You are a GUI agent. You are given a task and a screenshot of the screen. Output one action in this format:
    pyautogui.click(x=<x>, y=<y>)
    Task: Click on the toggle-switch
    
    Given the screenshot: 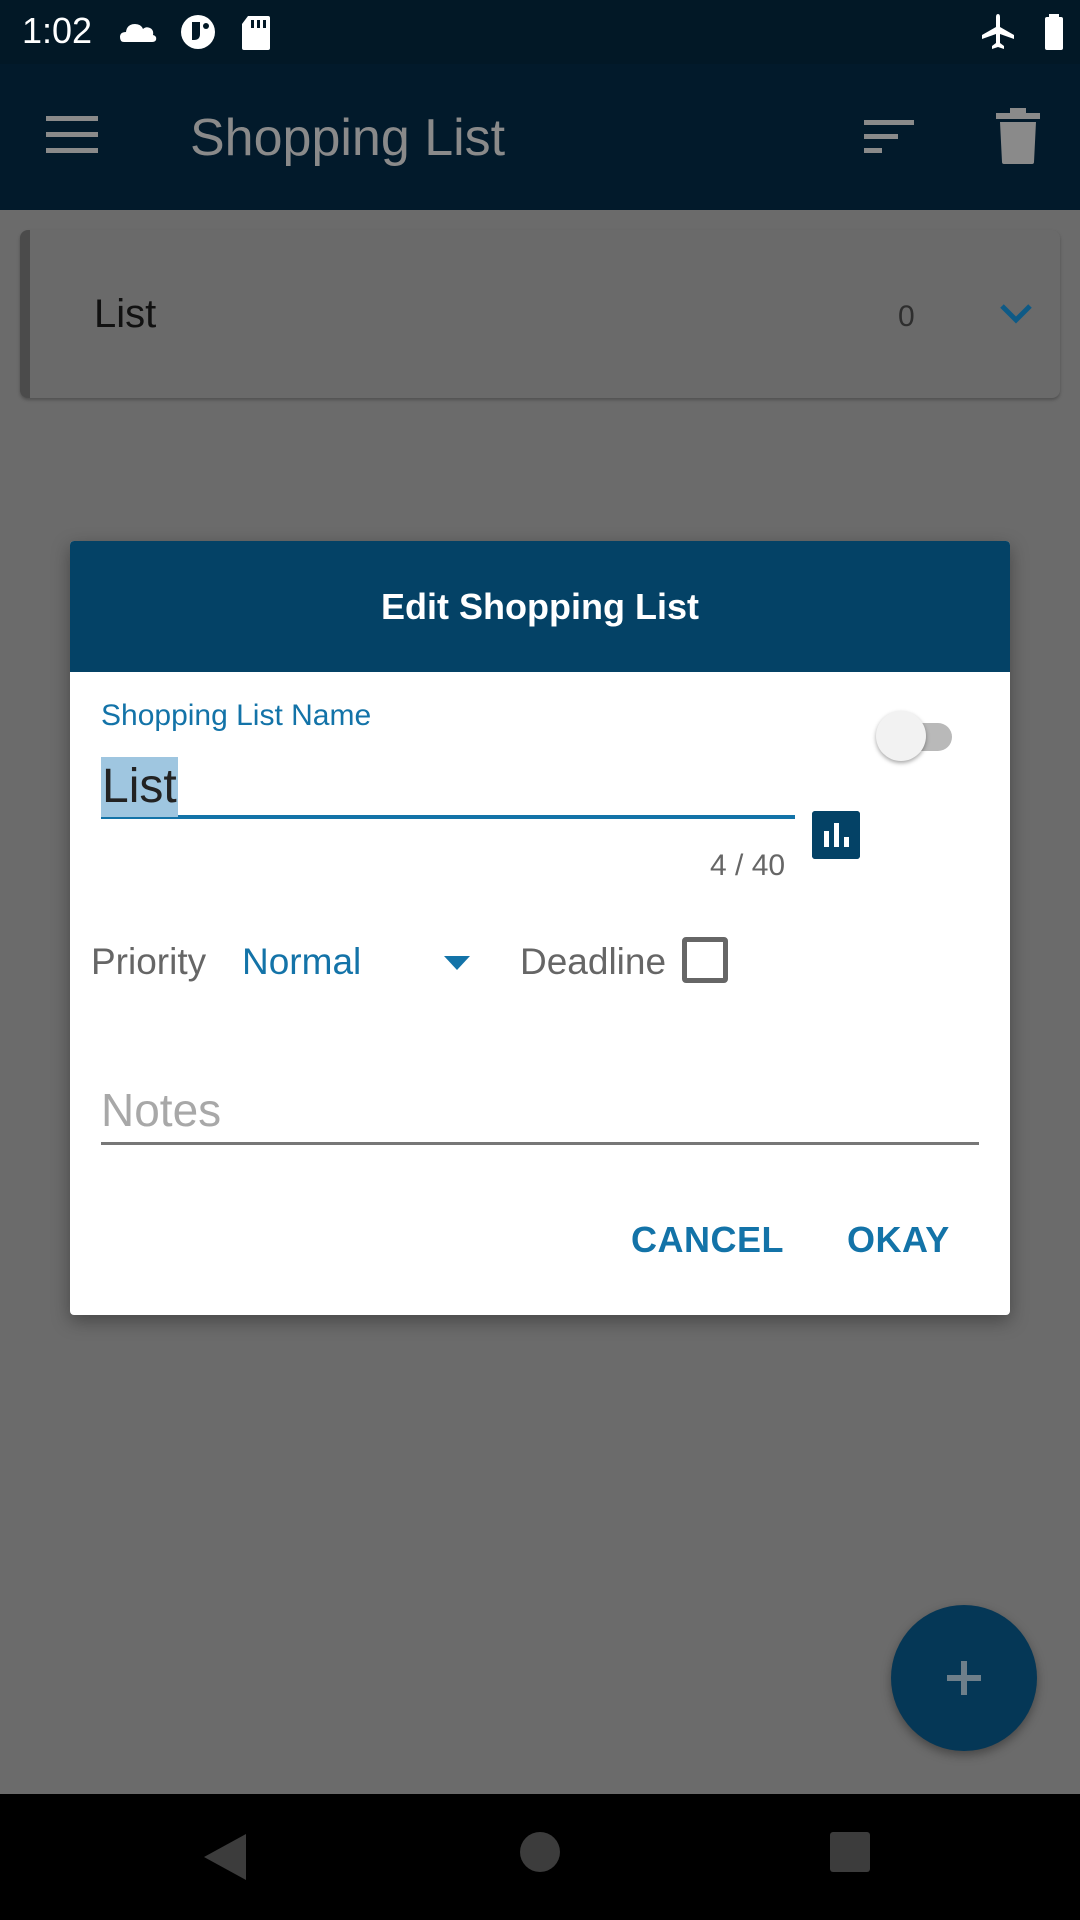 What is the action you would take?
    pyautogui.click(x=918, y=736)
    